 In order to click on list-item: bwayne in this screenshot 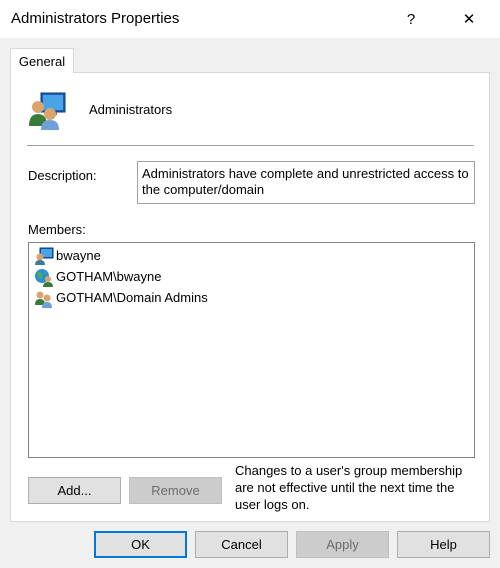, I will do `click(67, 255)`.